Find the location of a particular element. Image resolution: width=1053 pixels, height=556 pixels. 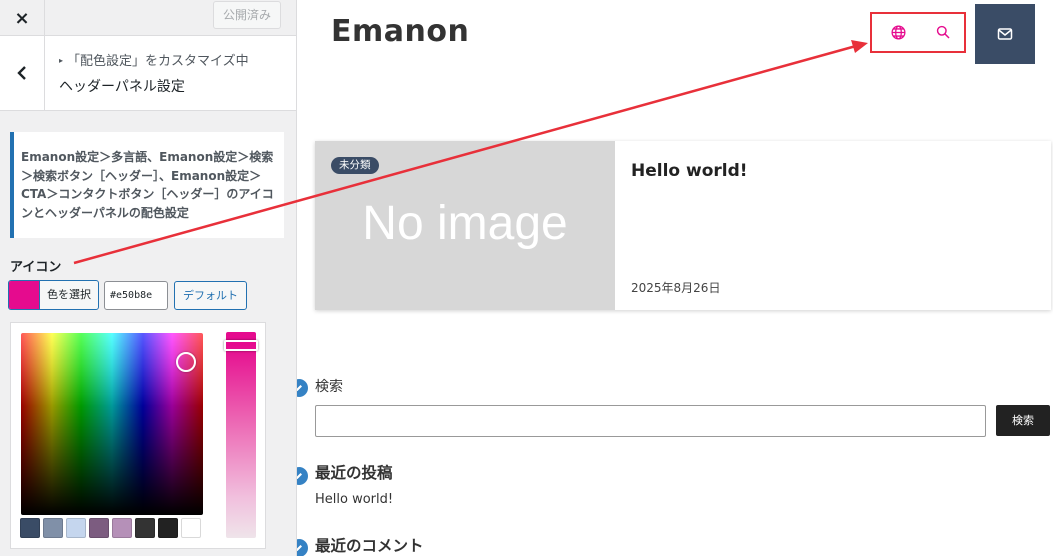

category-badge: 未分類 is located at coordinates (355, 165).